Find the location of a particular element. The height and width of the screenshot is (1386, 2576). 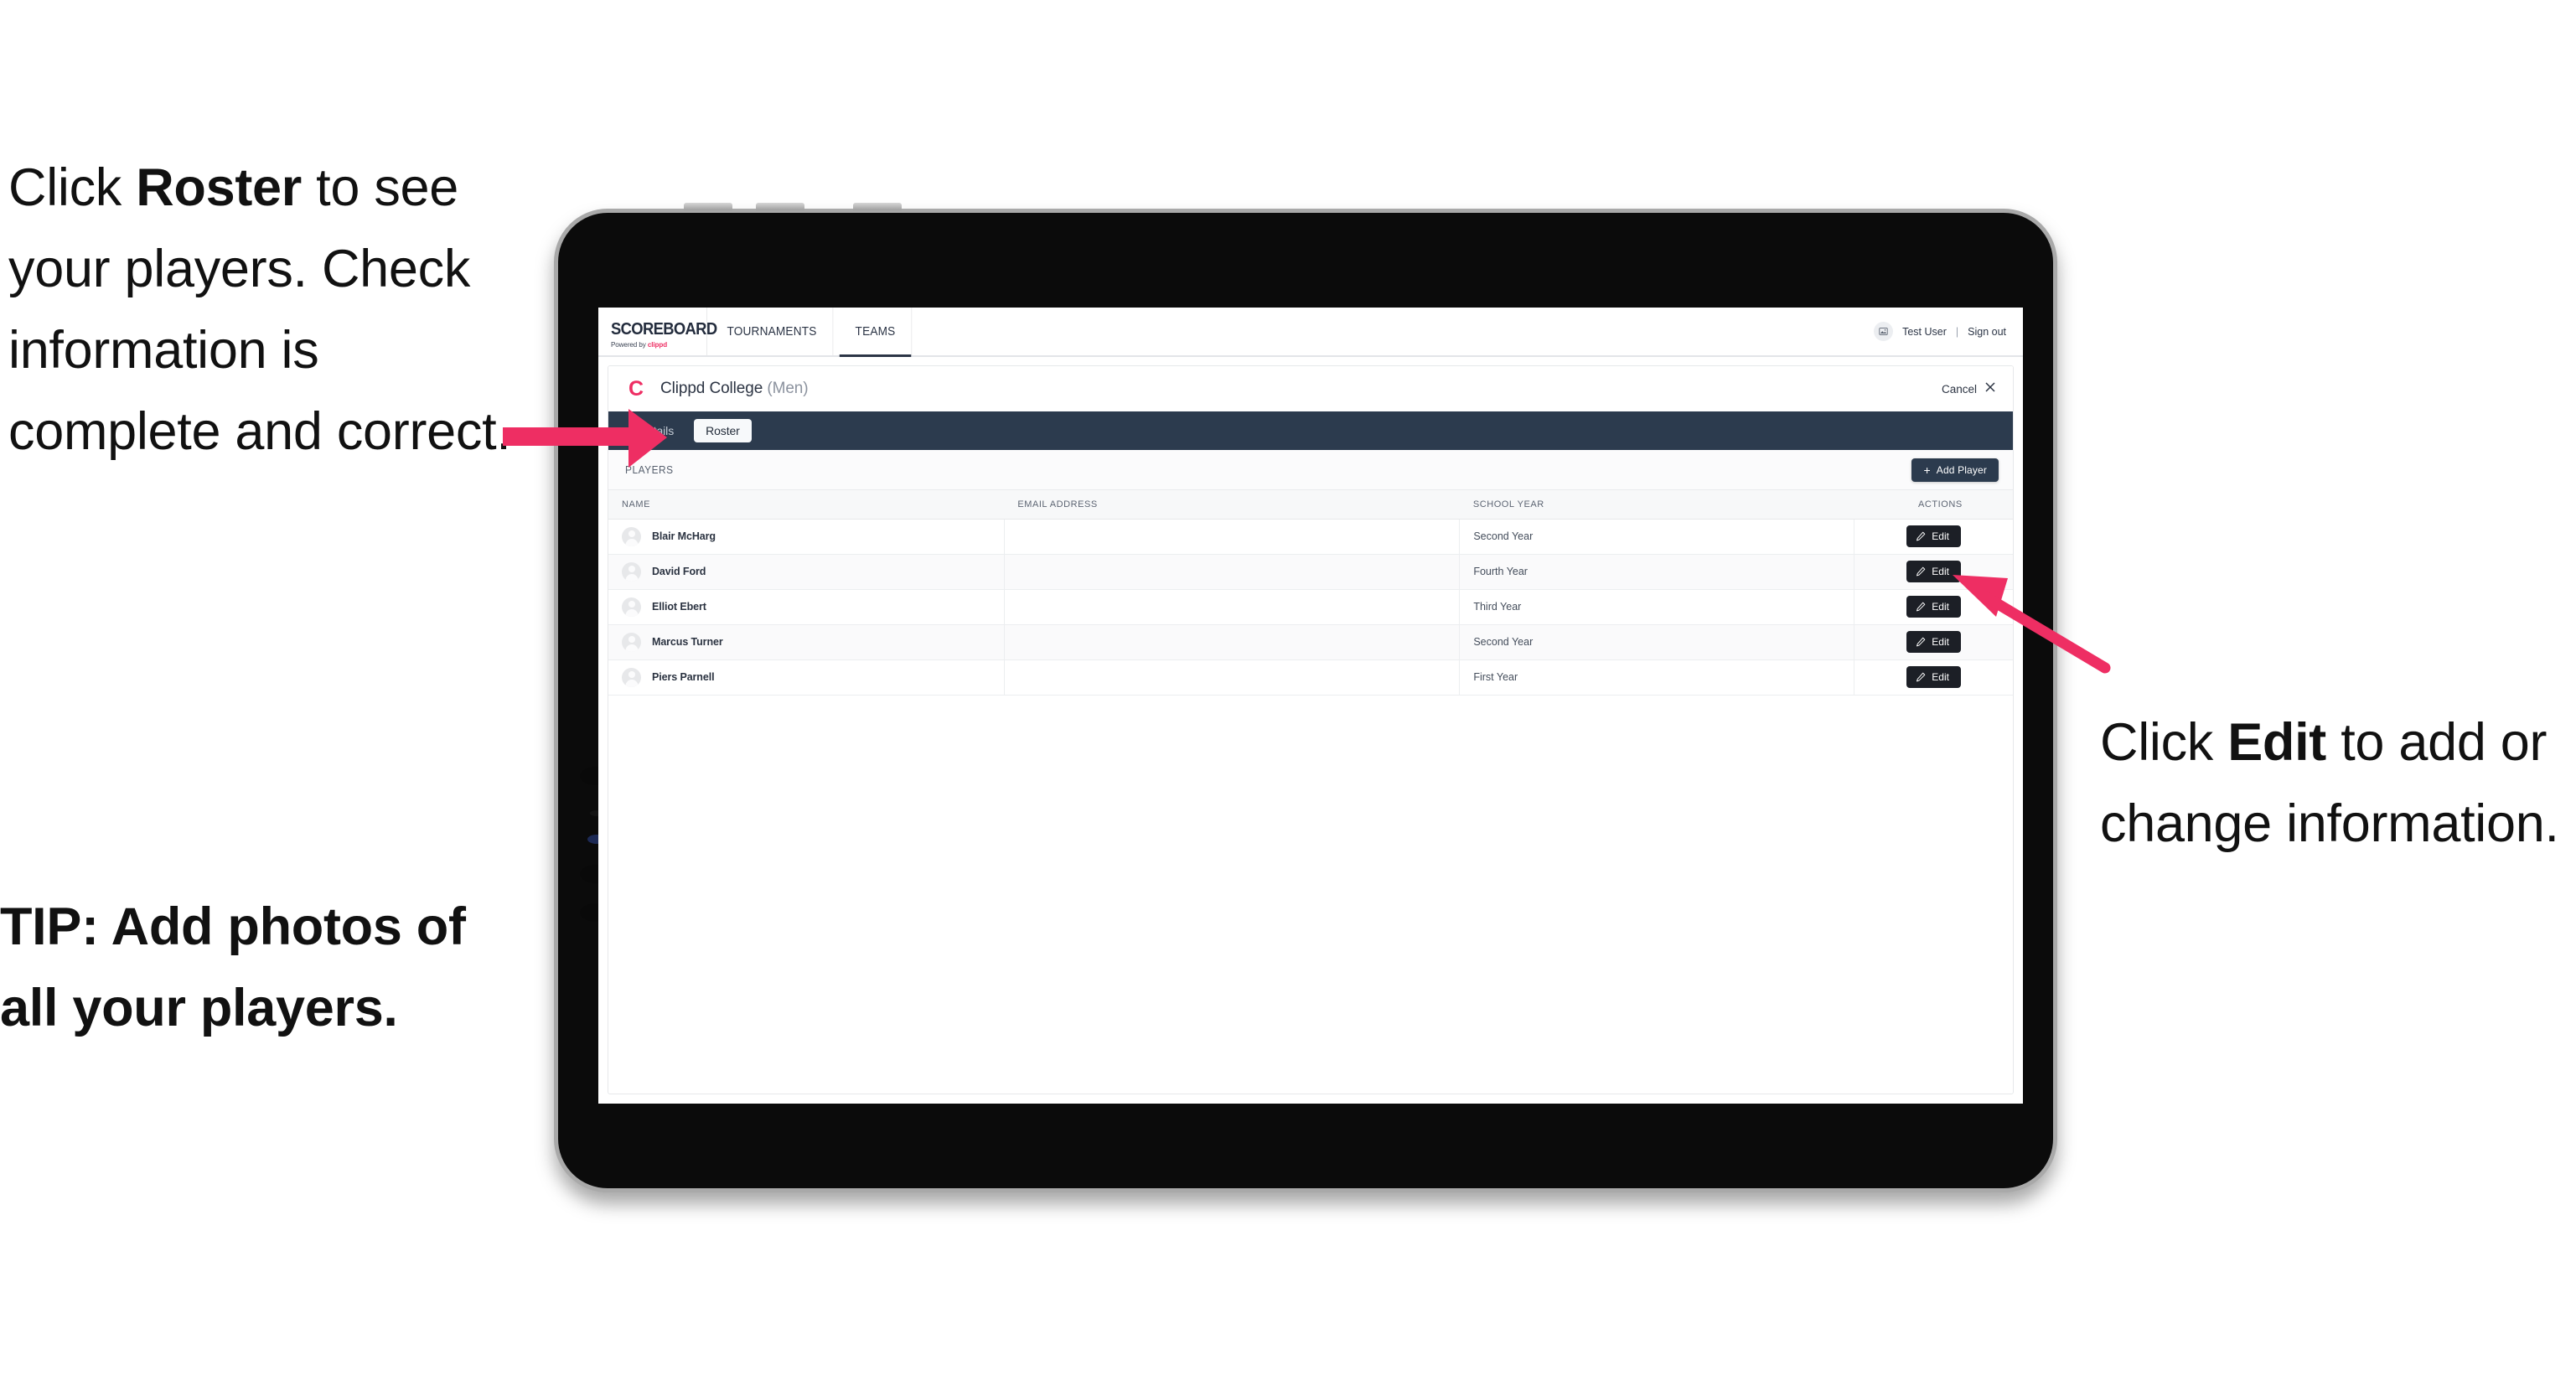

callout-roster-pre: Click is located at coordinates (72, 187).